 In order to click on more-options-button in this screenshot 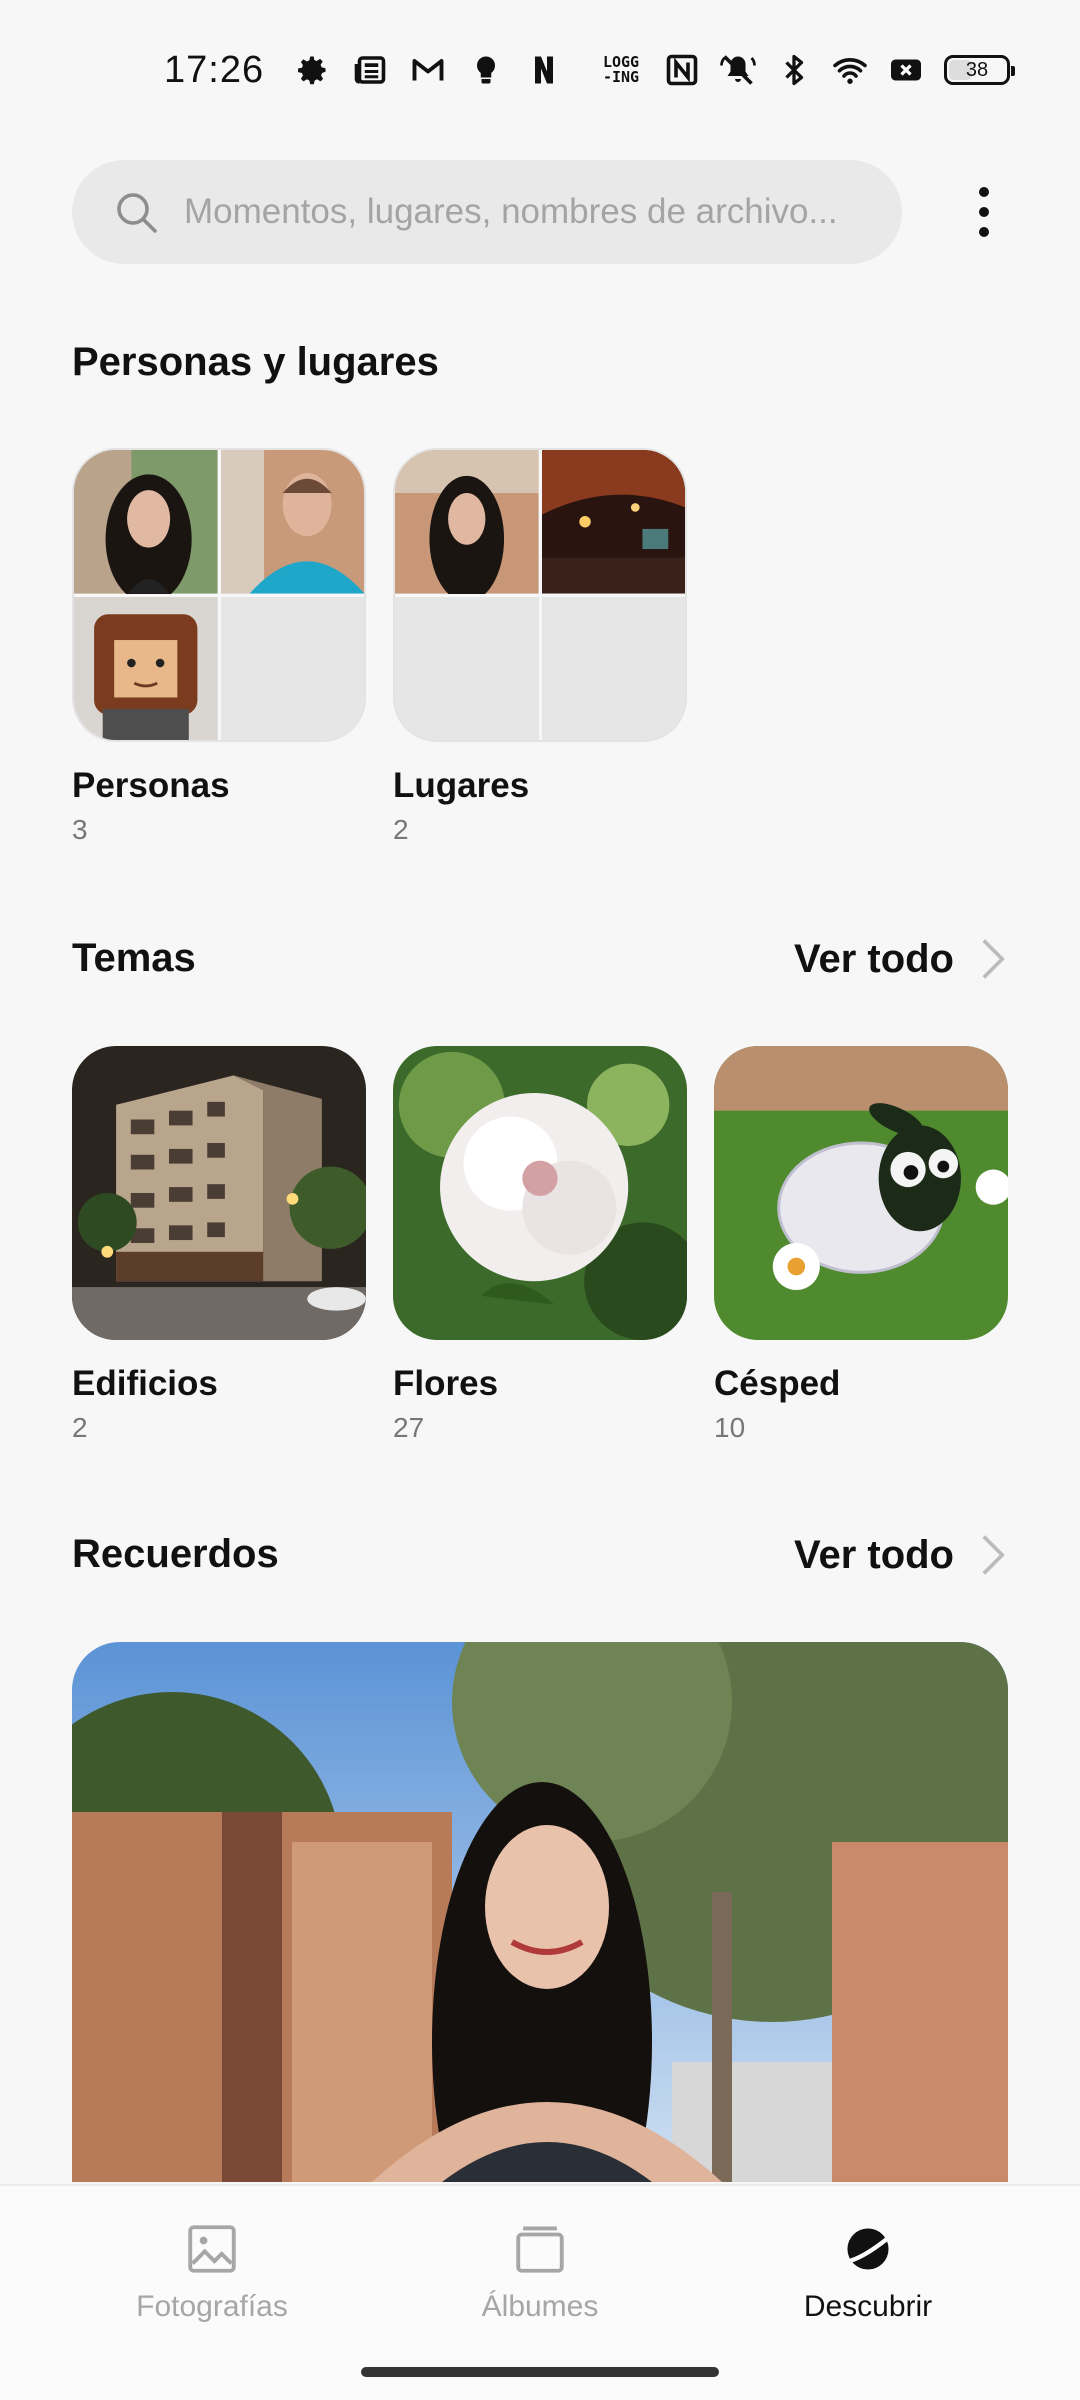, I will do `click(984, 212)`.